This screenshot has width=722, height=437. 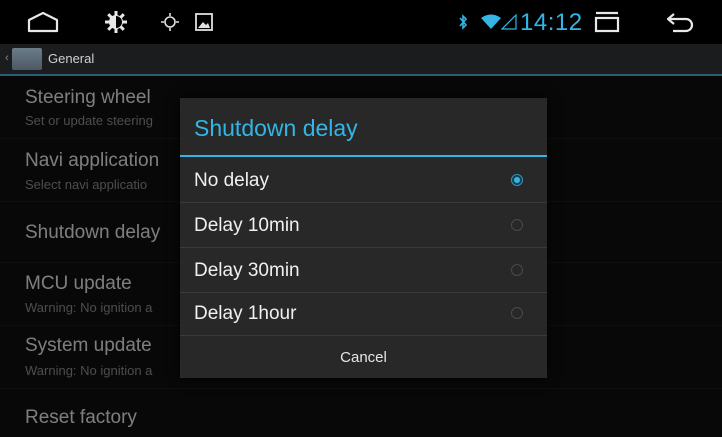 What do you see at coordinates (7, 58) in the screenshot?
I see `up-caret-icon: ‹` at bounding box center [7, 58].